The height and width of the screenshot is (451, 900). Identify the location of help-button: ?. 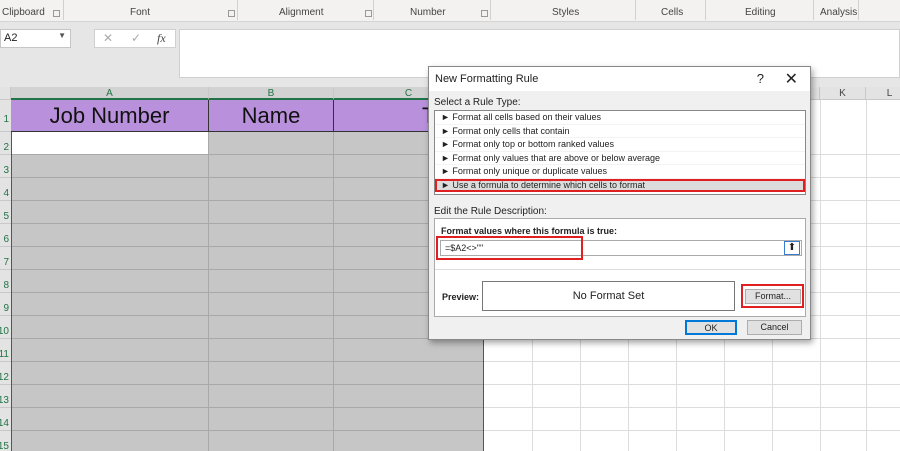
(760, 78).